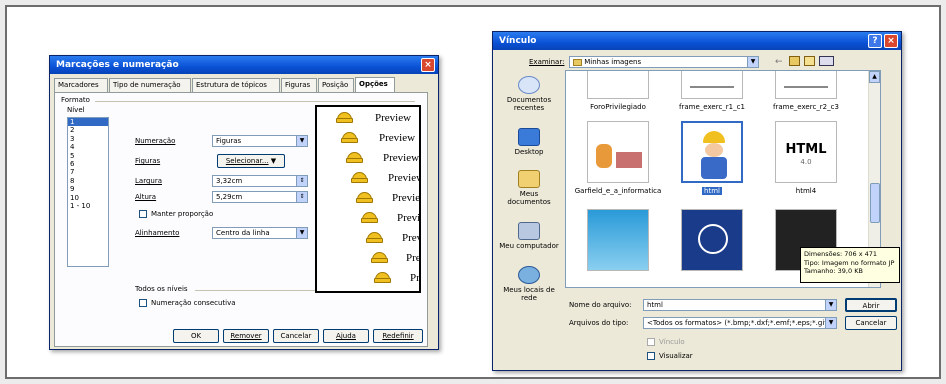 The width and height of the screenshot is (946, 384). What do you see at coordinates (875, 41) in the screenshot?
I see `help-icon: ?` at bounding box center [875, 41].